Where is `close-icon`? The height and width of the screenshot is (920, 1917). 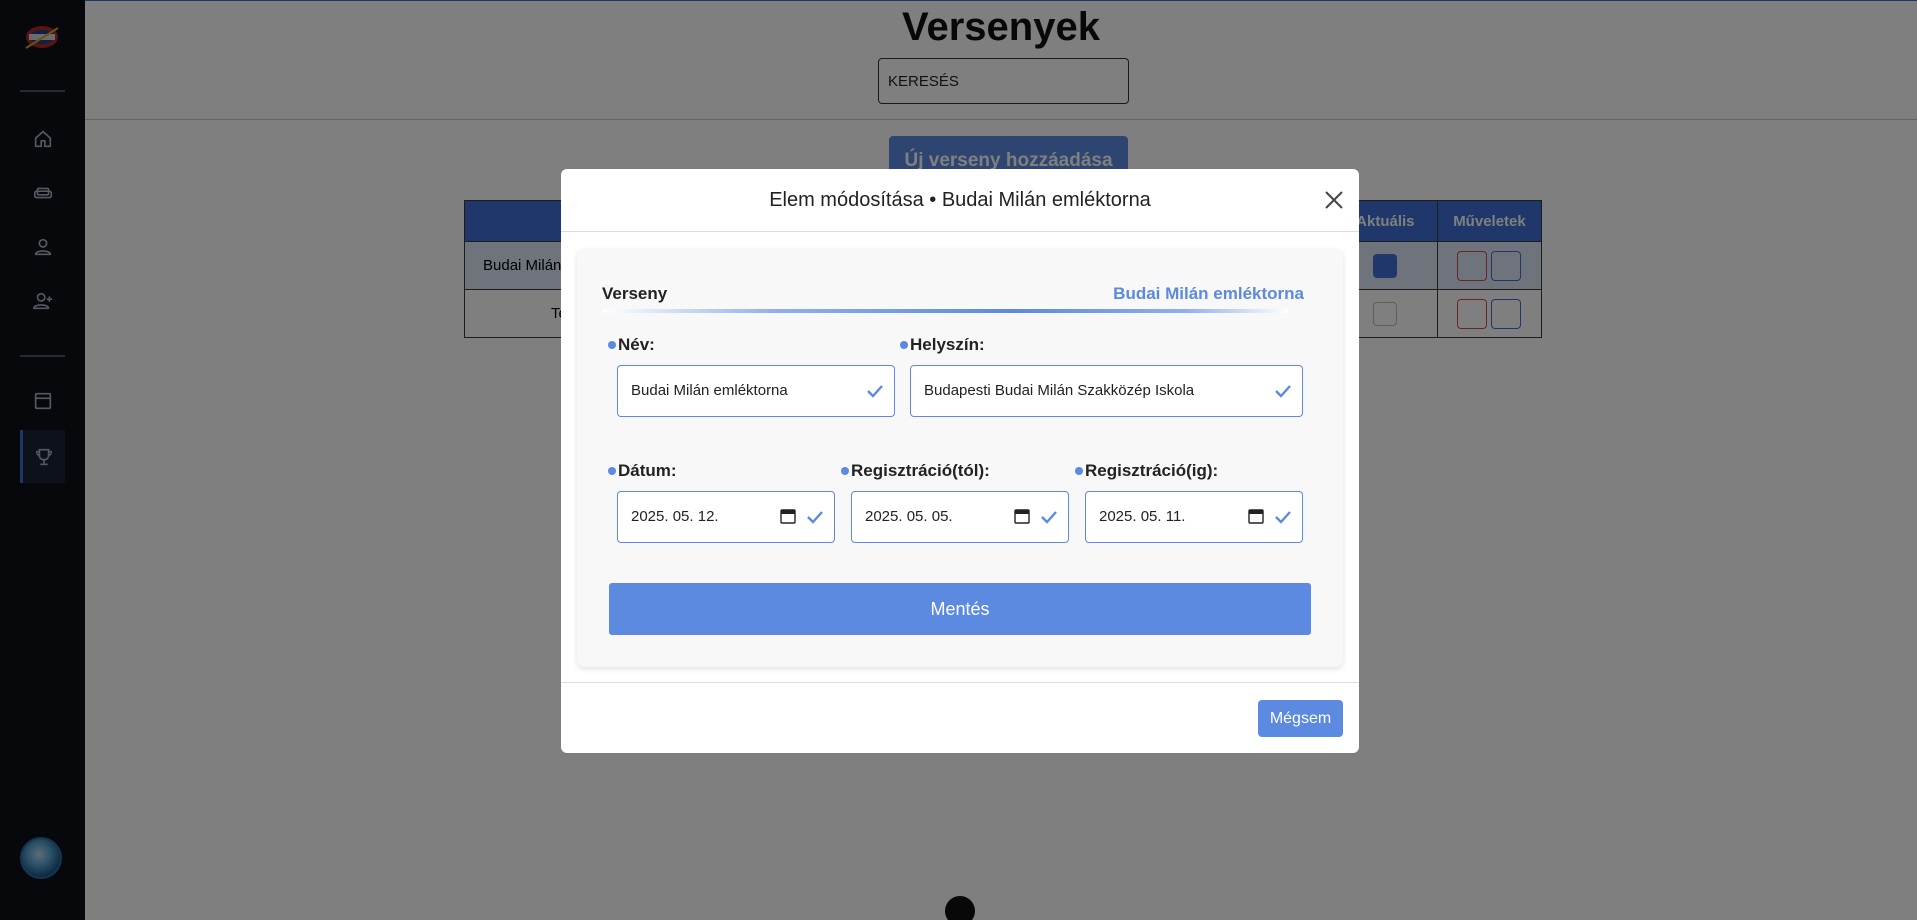 close-icon is located at coordinates (1334, 200).